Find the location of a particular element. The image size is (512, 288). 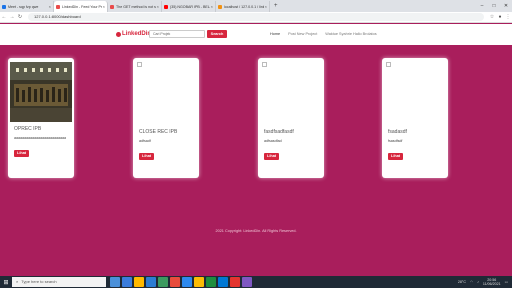

minimize-button: – is located at coordinates (482, 6).